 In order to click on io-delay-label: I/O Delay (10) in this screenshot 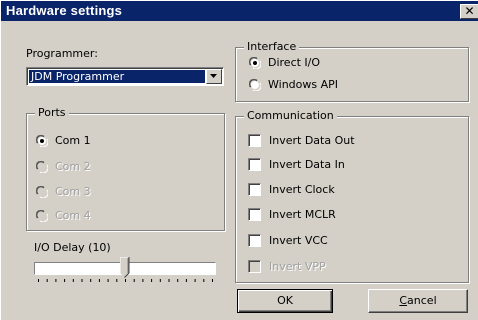, I will do `click(72, 247)`.